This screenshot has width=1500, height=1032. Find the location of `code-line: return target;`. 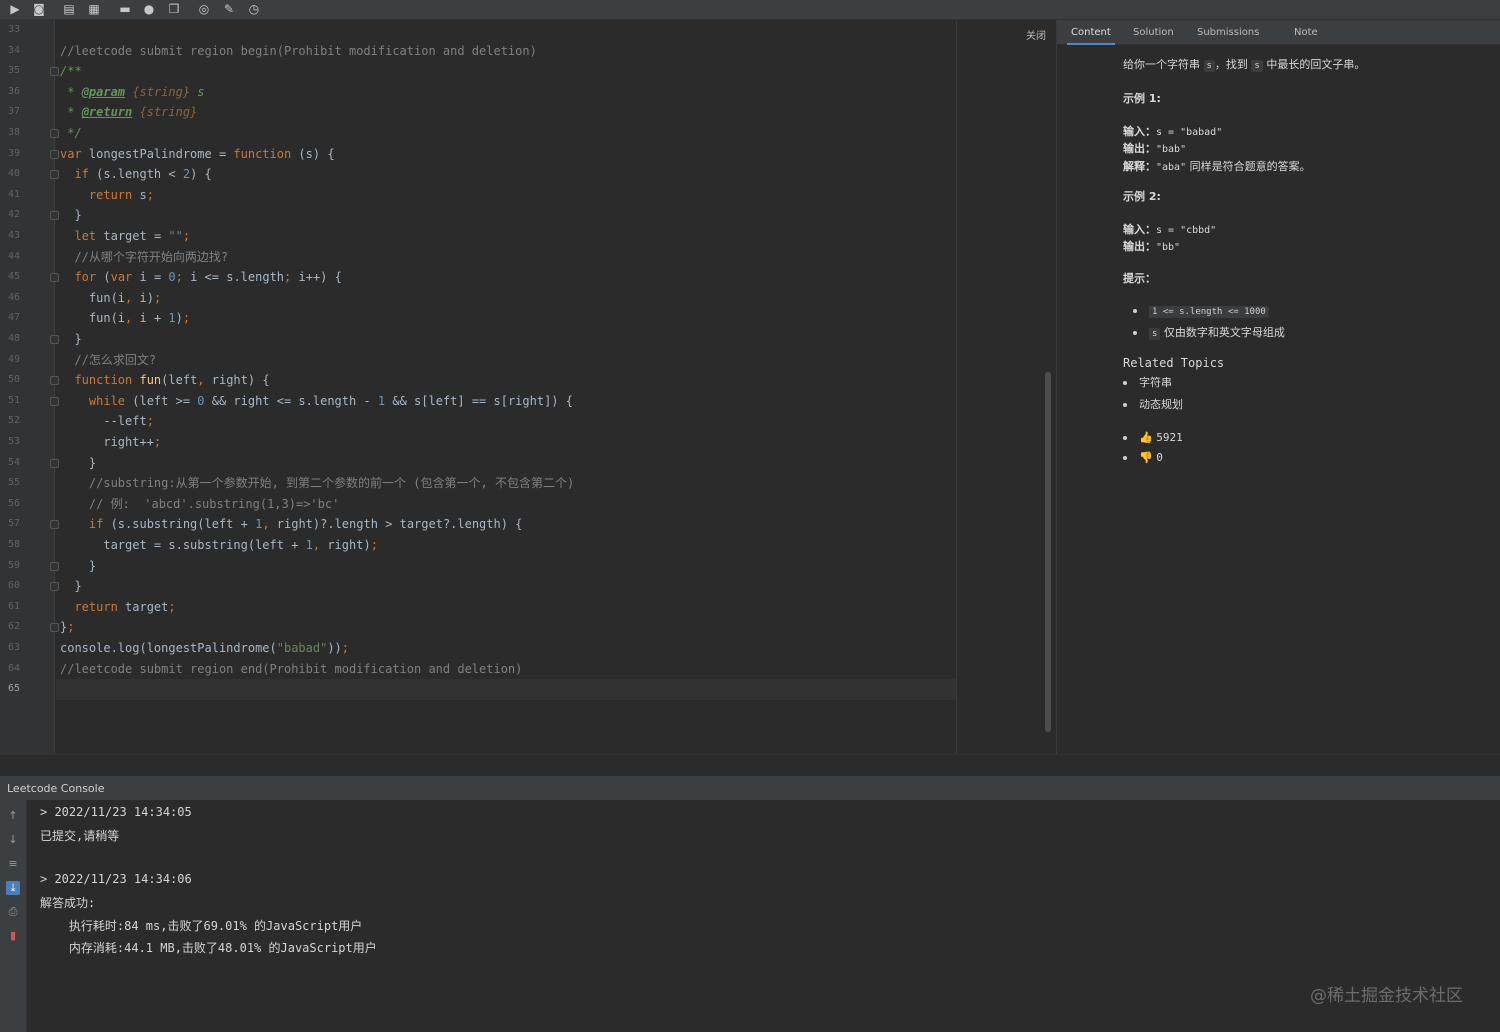

code-line: return target; is located at coordinates (117, 607).